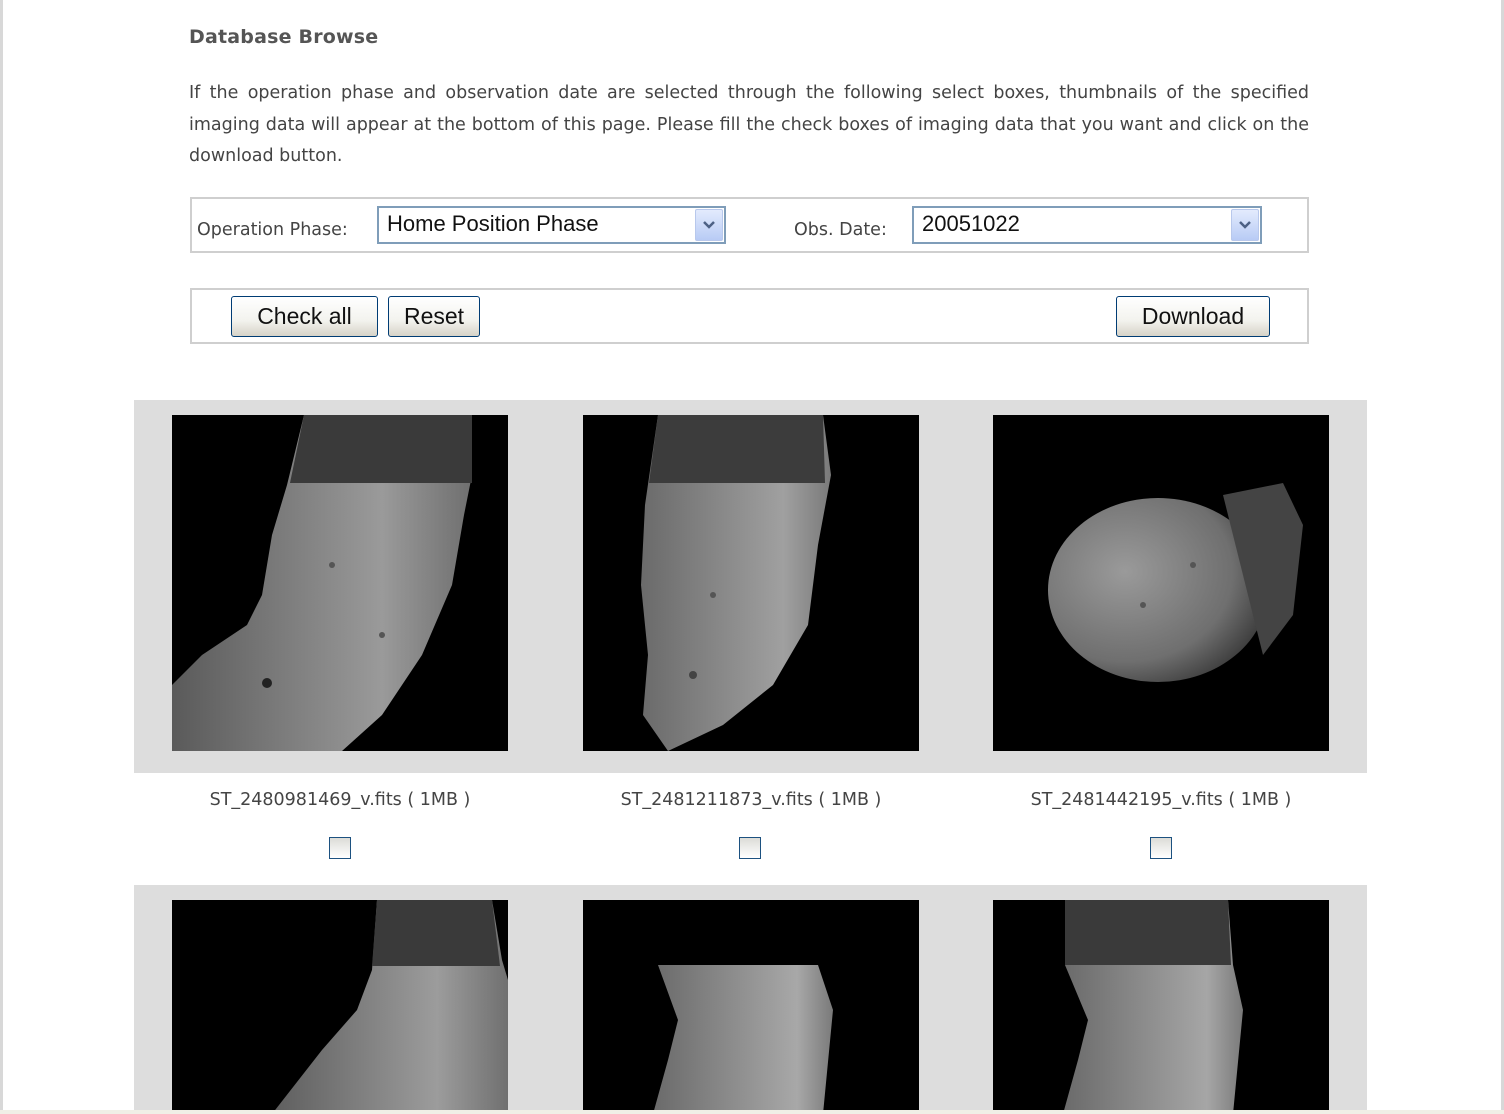  Describe the element at coordinates (840, 230) in the screenshot. I see `obs-date-label: Obs. Date:` at that location.